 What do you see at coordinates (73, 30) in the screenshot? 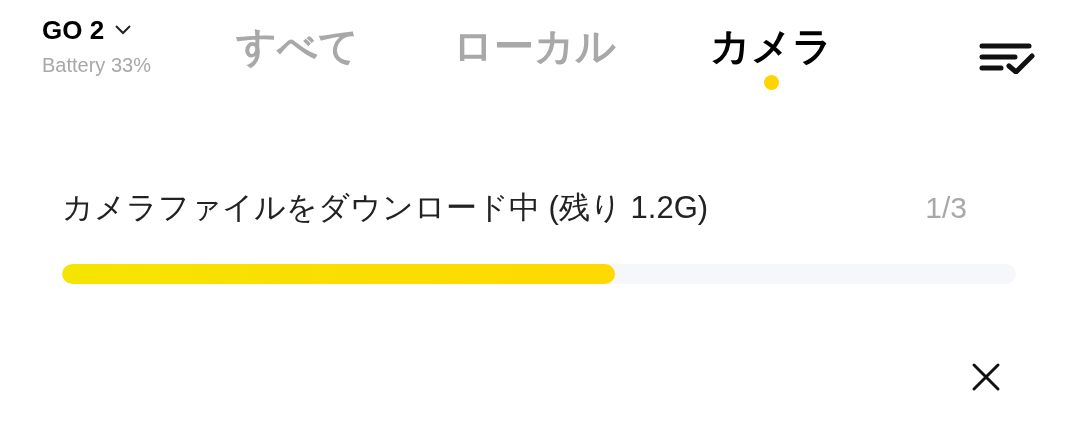
I see `device-name: GO 2` at bounding box center [73, 30].